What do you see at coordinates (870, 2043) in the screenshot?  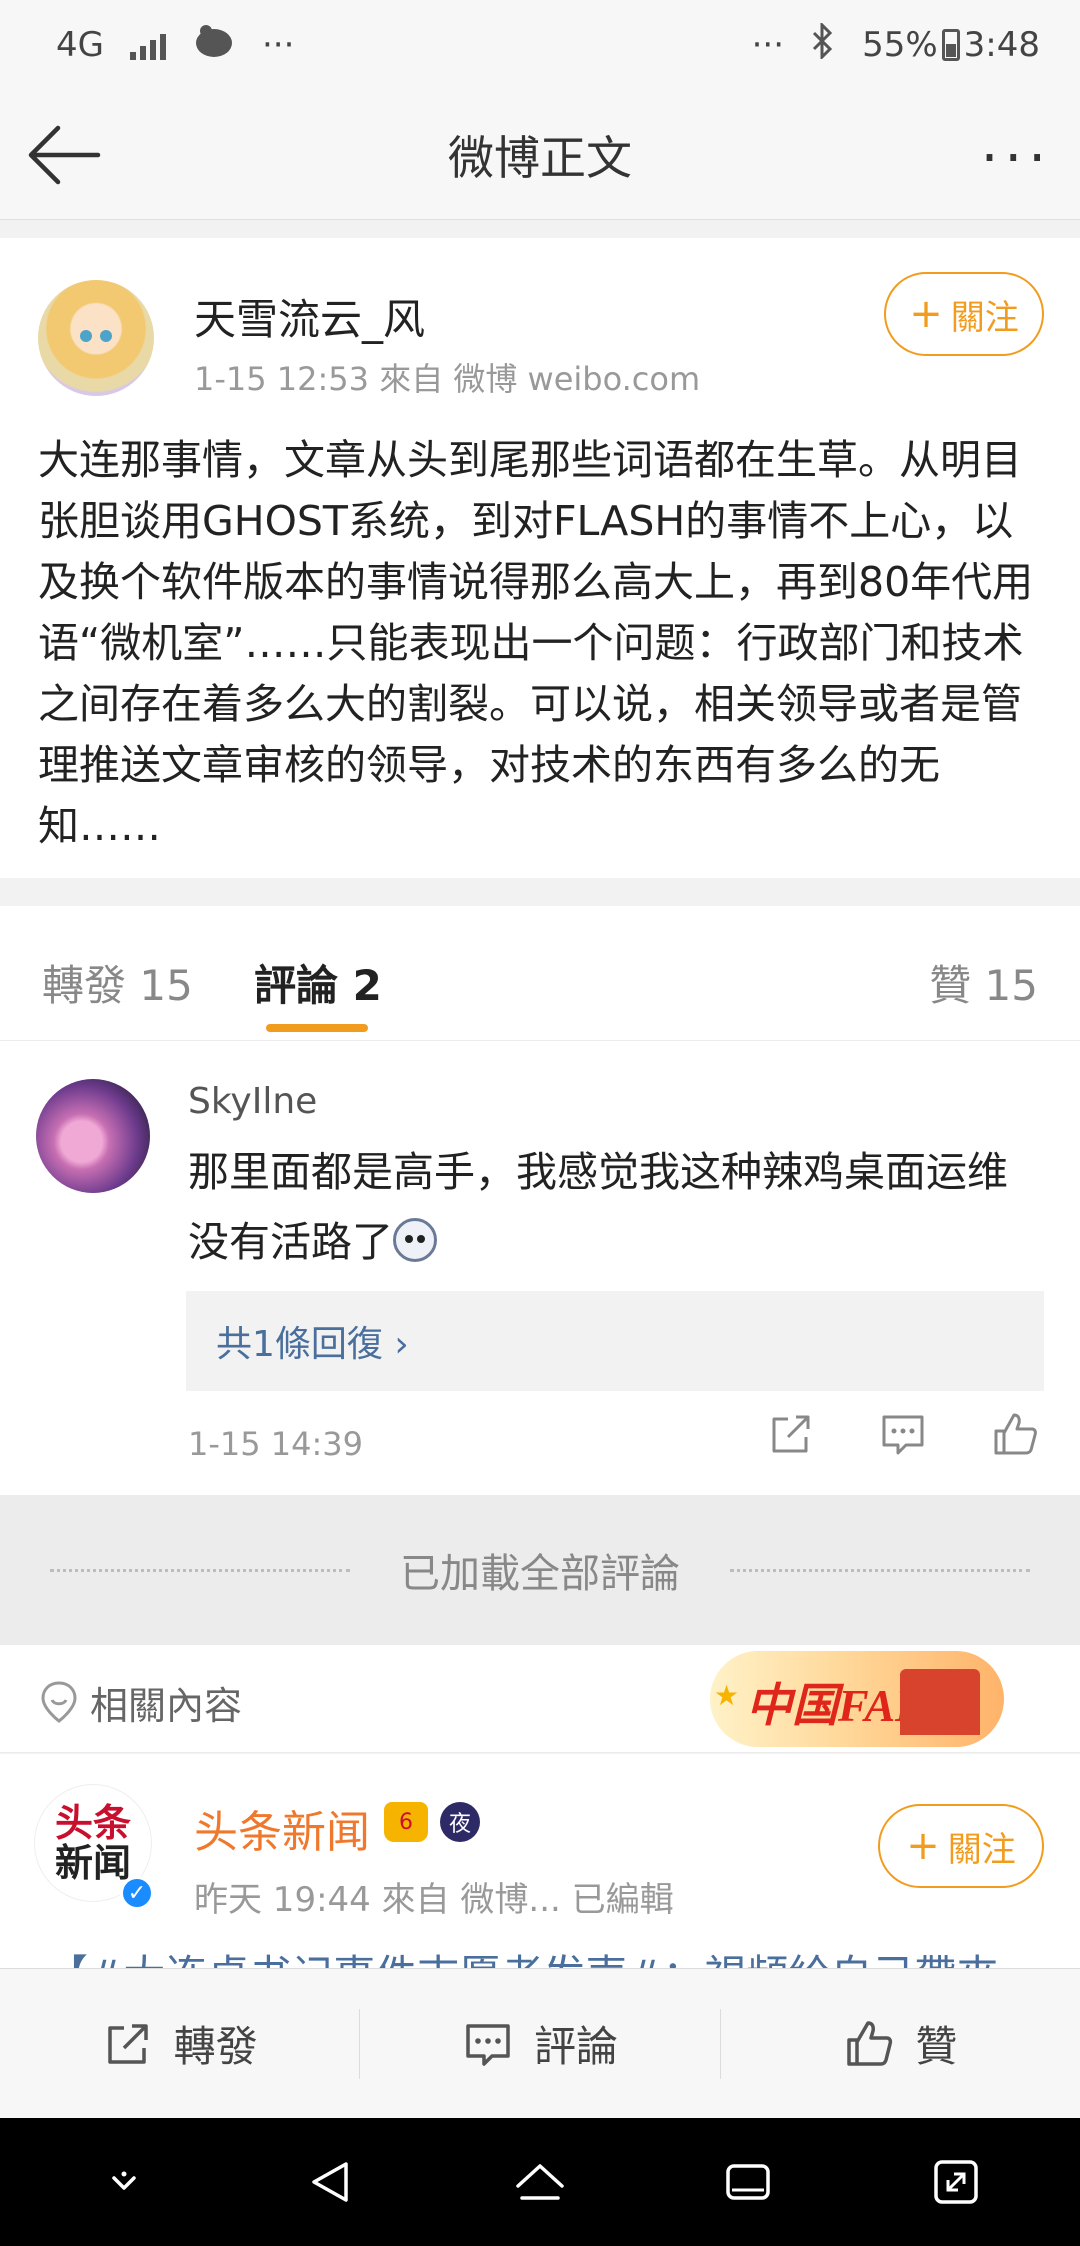 I see `thumbs-up-icon` at bounding box center [870, 2043].